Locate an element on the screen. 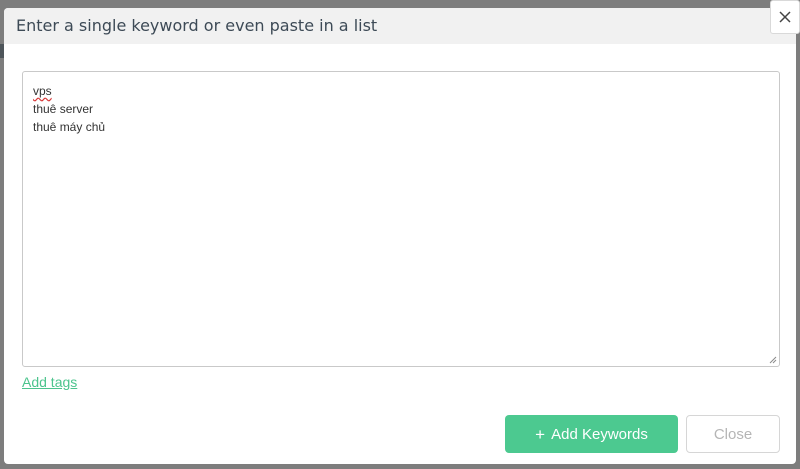 The width and height of the screenshot is (800, 469). keyword-line: thuê máy chủ is located at coordinates (69, 127).